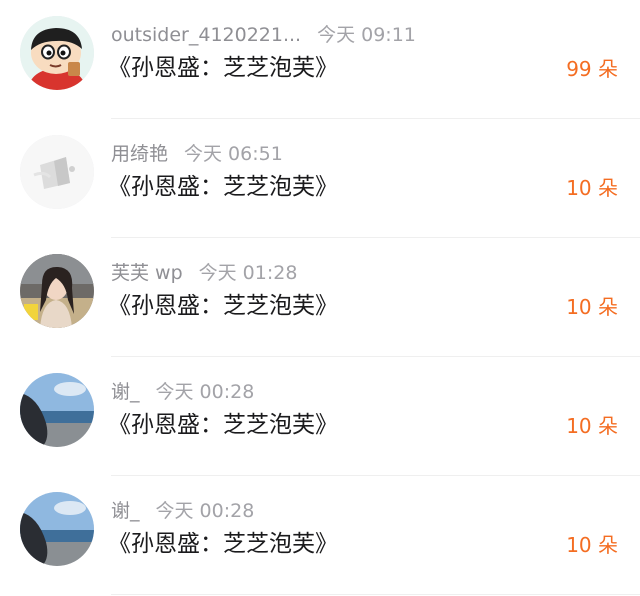  Describe the element at coordinates (592, 69) in the screenshot. I see `gift-count: 99 朵` at that location.